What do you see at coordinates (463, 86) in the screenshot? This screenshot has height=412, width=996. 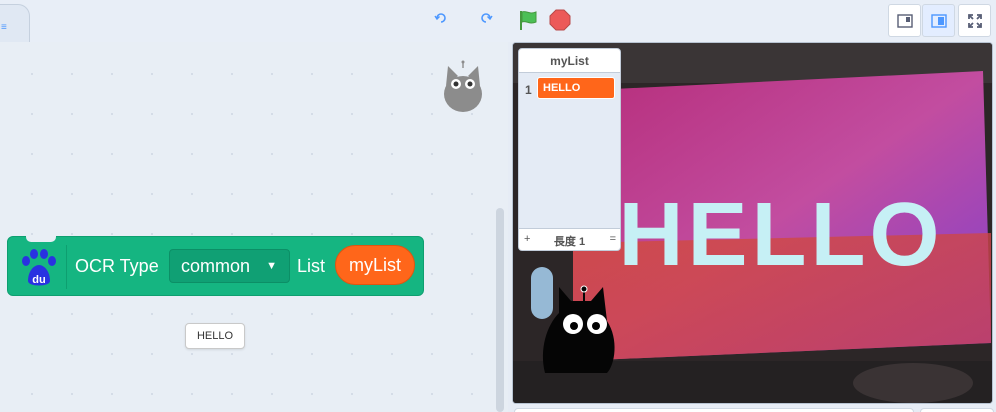 I see `sprite-cat-ghost-icon` at bounding box center [463, 86].